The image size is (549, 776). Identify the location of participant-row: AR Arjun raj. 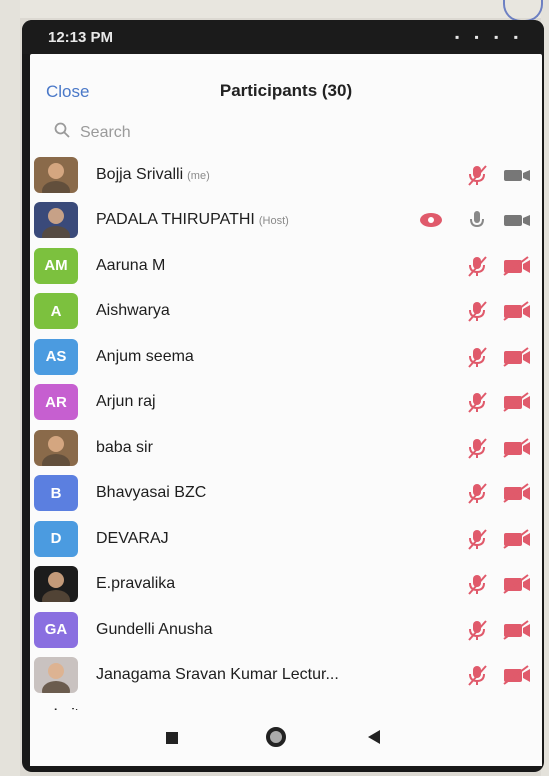
(286, 403).